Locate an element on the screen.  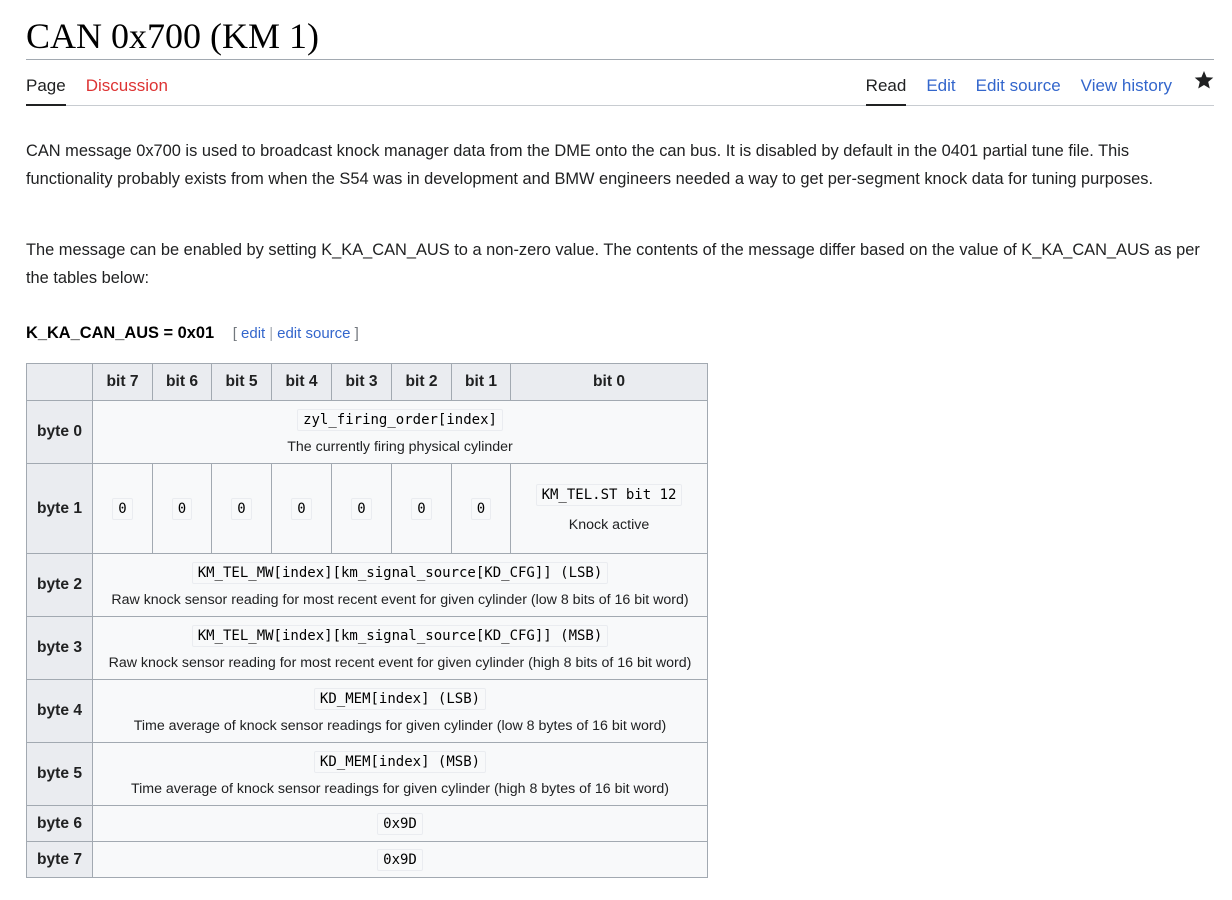
tab-view-history: View history is located at coordinates (1126, 89).